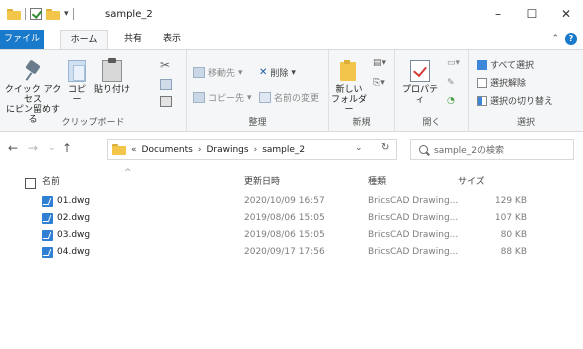  I want to click on select-all-label: すべて選択, so click(512, 66).